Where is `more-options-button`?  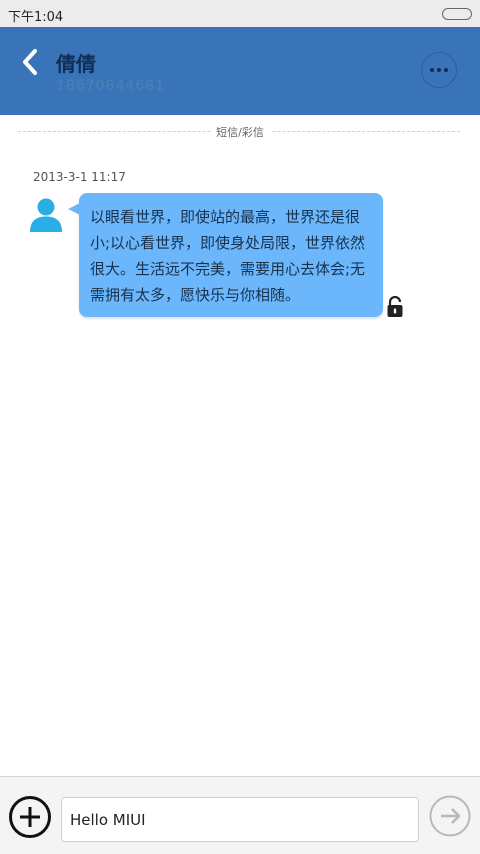
more-options-button is located at coordinates (439, 70).